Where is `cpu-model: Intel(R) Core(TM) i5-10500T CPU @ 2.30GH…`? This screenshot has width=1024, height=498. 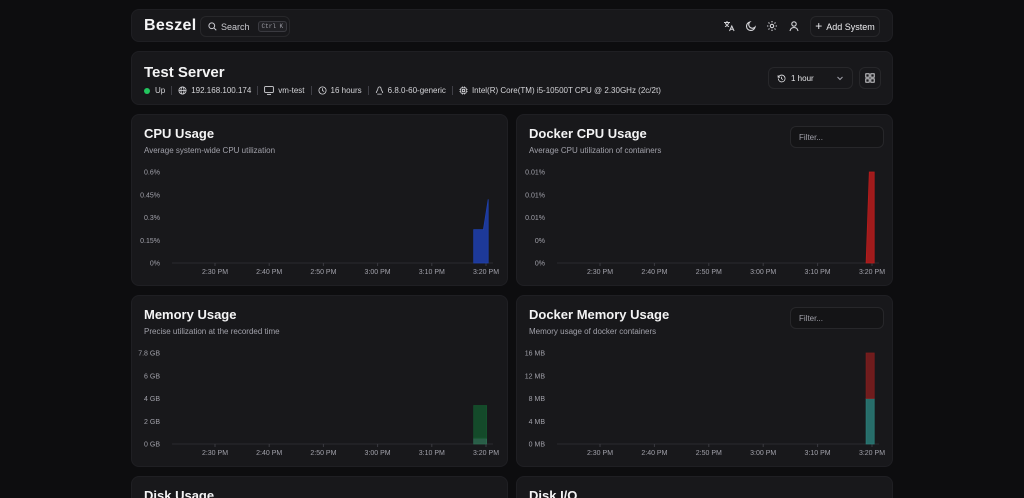 cpu-model: Intel(R) Core(TM) i5-10500T CPU @ 2.30GH… is located at coordinates (560, 90).